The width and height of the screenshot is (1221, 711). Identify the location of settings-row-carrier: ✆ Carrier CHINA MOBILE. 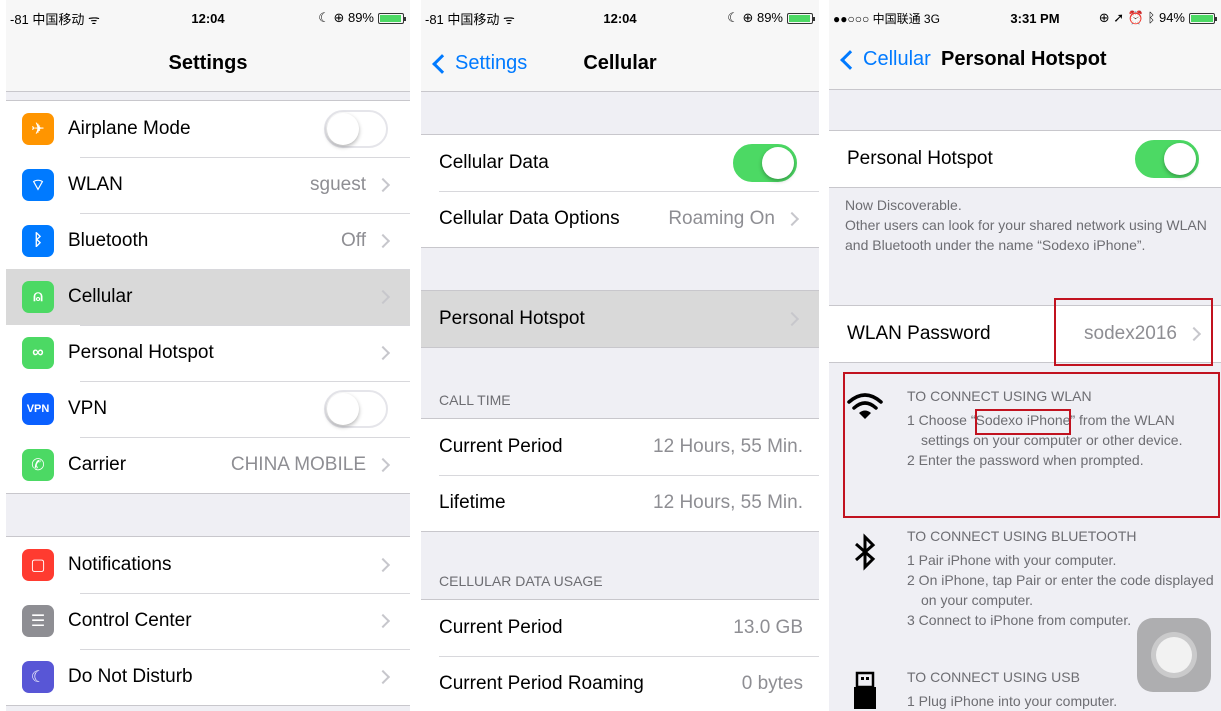
(208, 465).